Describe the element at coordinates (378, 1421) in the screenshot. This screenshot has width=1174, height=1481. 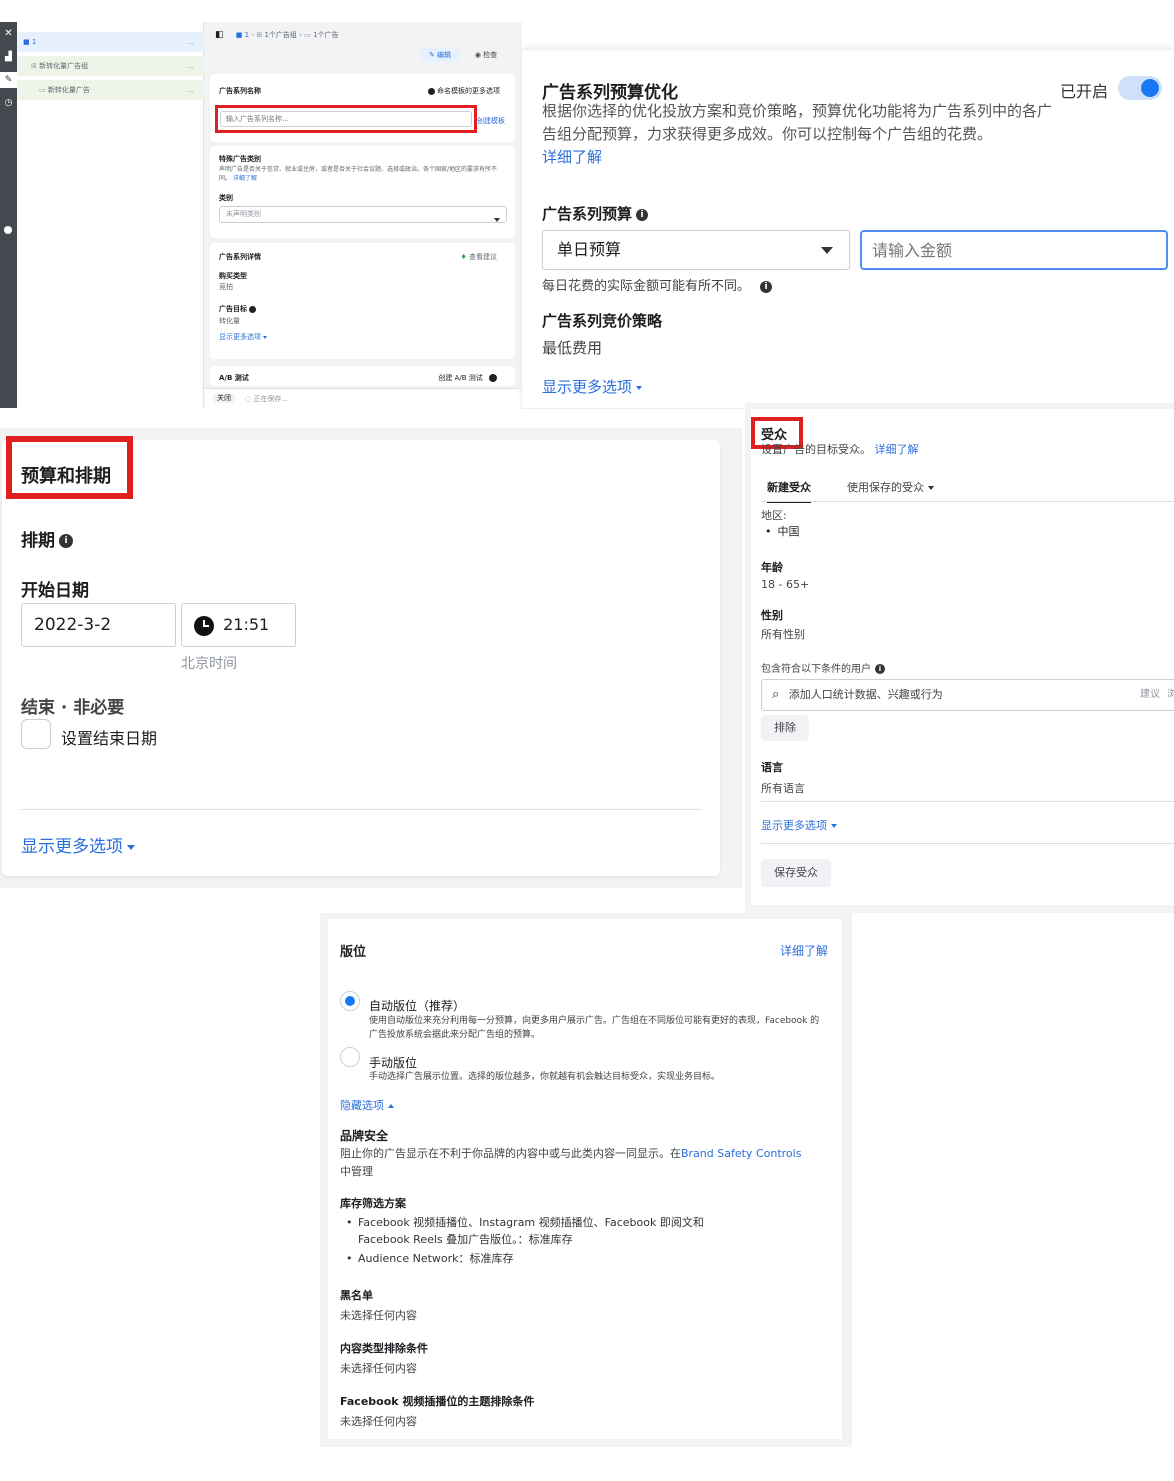
I see `topic-exclusion-value: 未选择任何内容` at that location.